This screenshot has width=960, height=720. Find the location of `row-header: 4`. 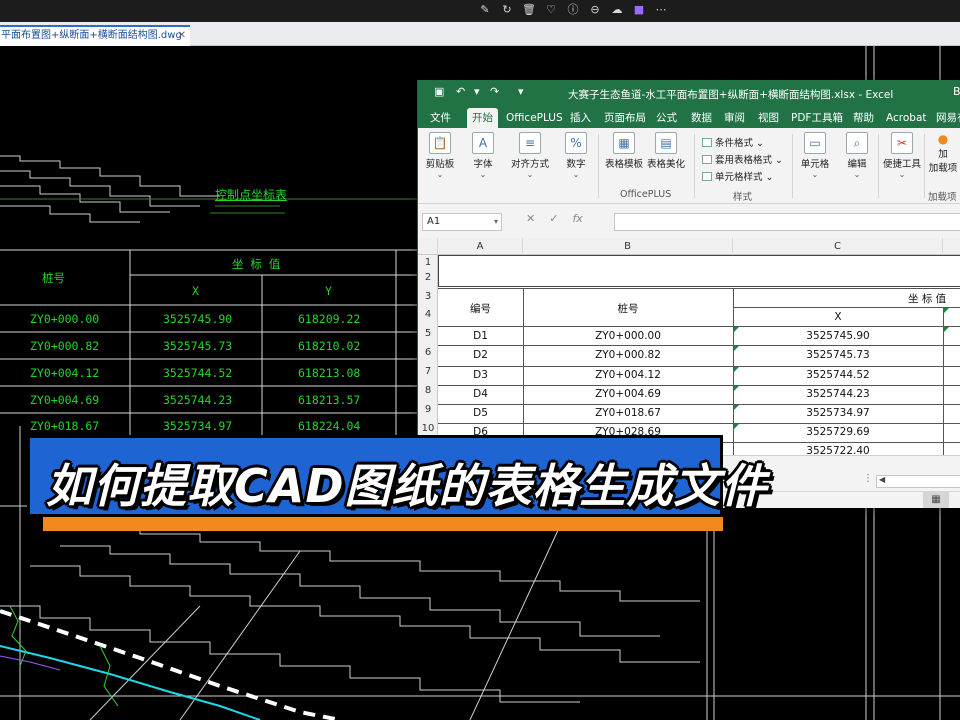

row-header: 4 is located at coordinates (428, 314).